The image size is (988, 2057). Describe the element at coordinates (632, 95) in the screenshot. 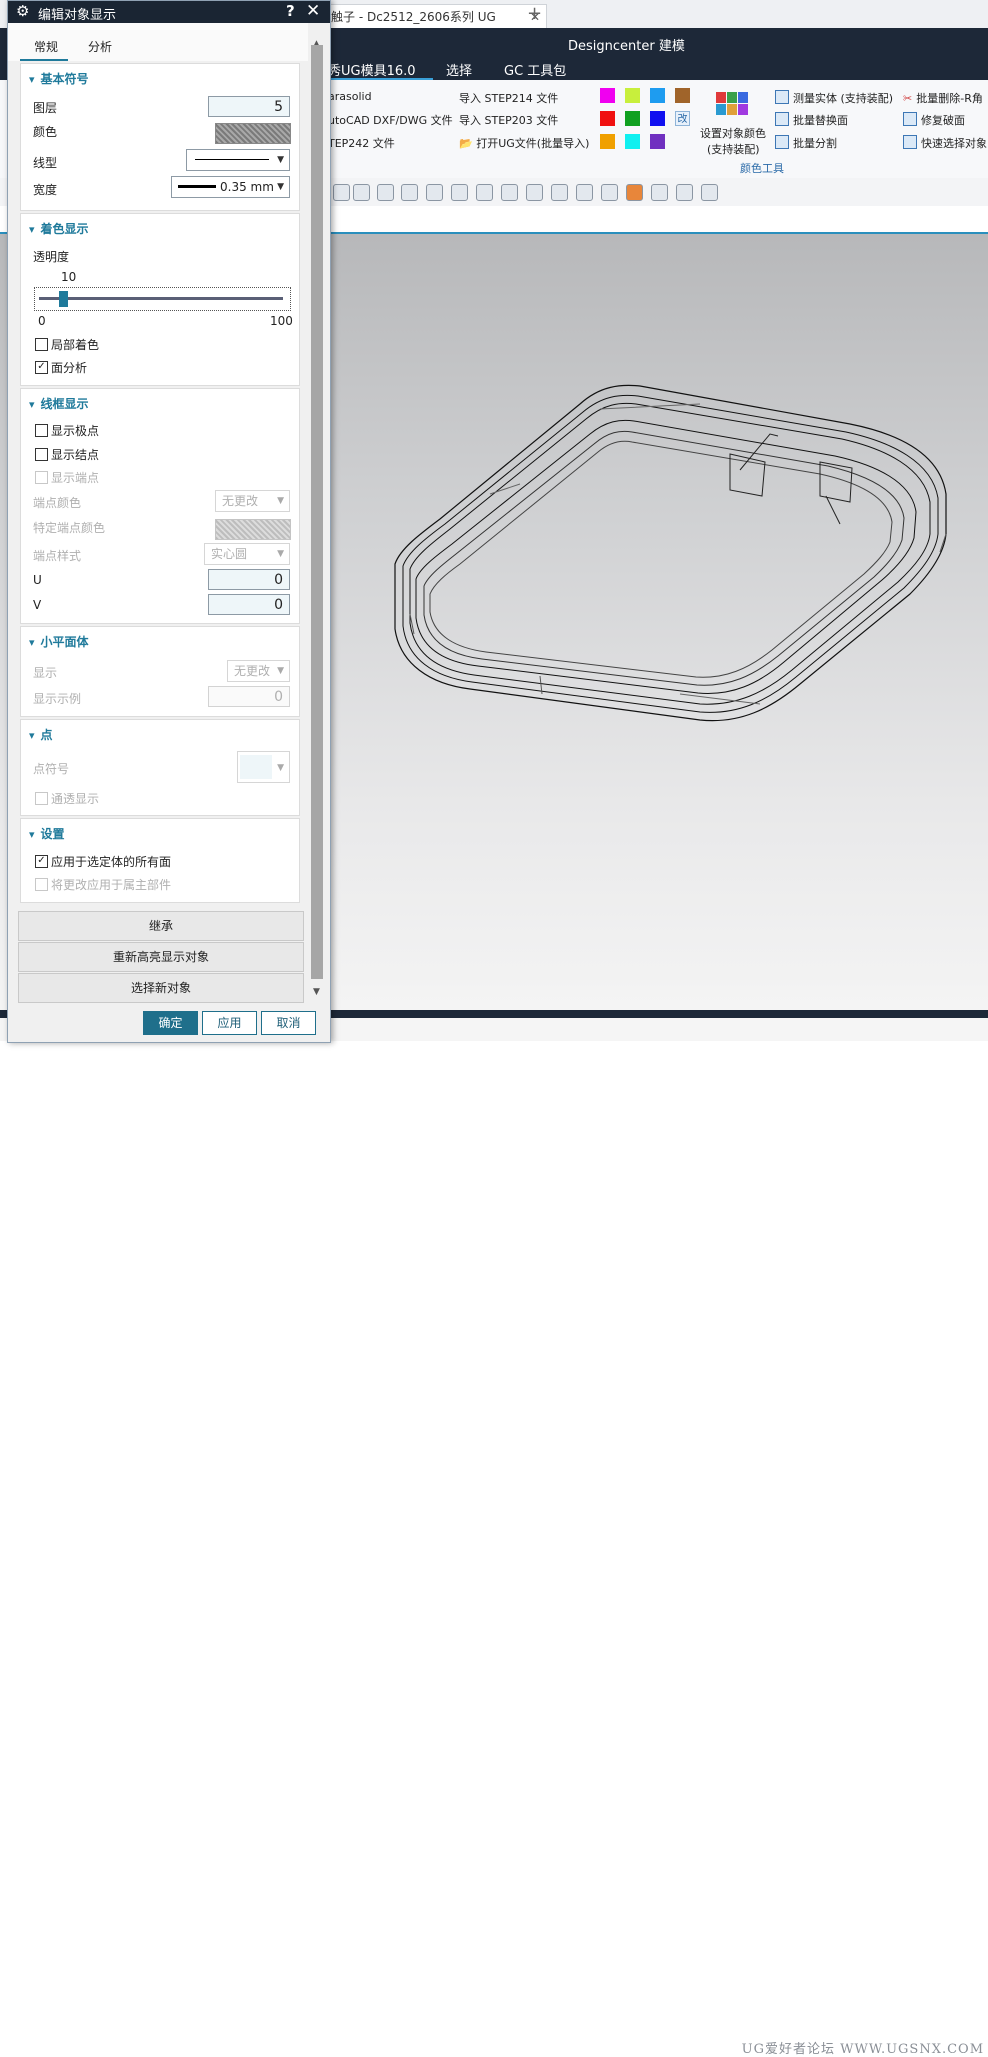

I see `color-swatch-lime` at that location.